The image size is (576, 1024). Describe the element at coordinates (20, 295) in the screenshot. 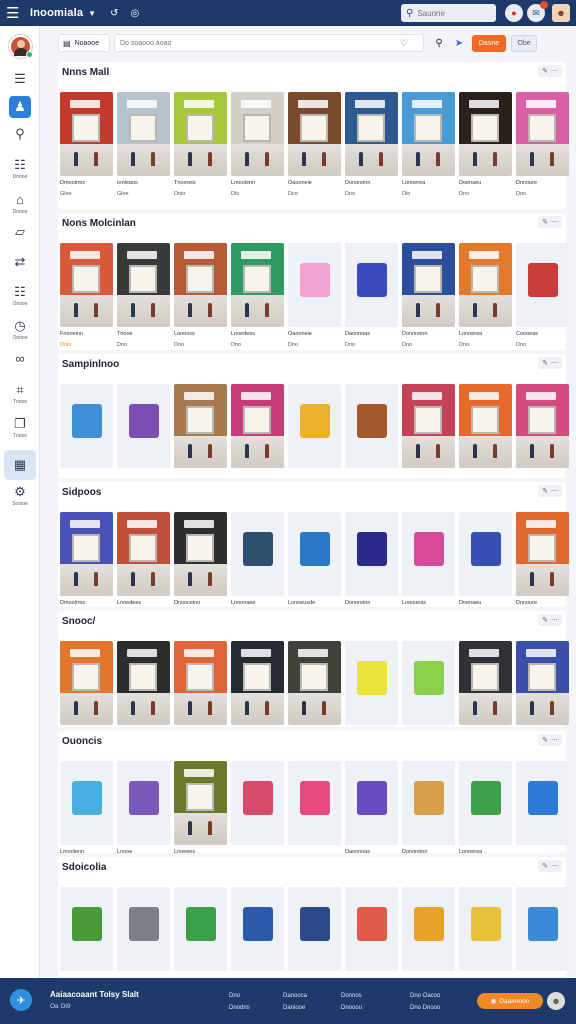

I see `sidebar-item-chart: ☷ Onooe` at that location.